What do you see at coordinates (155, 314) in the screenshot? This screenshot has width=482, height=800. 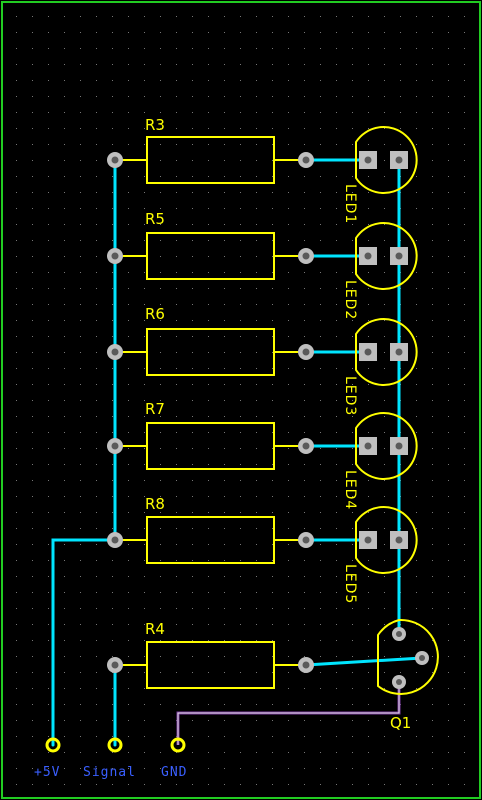 I see `resistor-label: R6` at bounding box center [155, 314].